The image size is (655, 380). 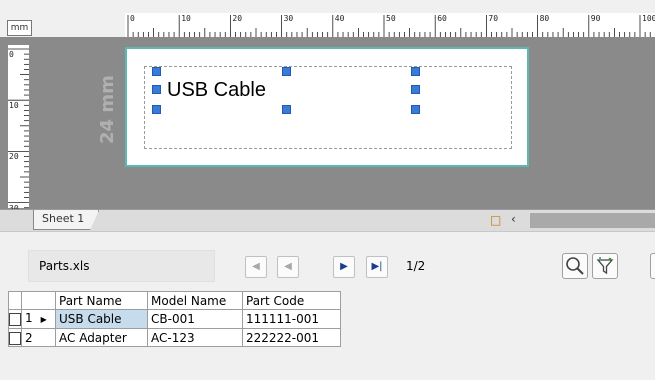 What do you see at coordinates (495, 220) in the screenshot?
I see `add-sheet-icon: □` at bounding box center [495, 220].